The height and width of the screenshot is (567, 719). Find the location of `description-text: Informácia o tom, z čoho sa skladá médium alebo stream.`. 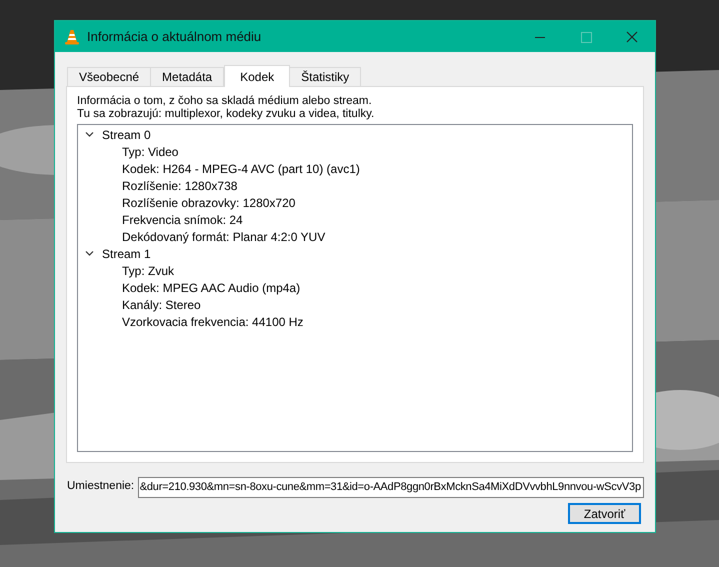

description-text: Informácia o tom, z čoho sa skladá médium alebo stream. is located at coordinates (225, 101).